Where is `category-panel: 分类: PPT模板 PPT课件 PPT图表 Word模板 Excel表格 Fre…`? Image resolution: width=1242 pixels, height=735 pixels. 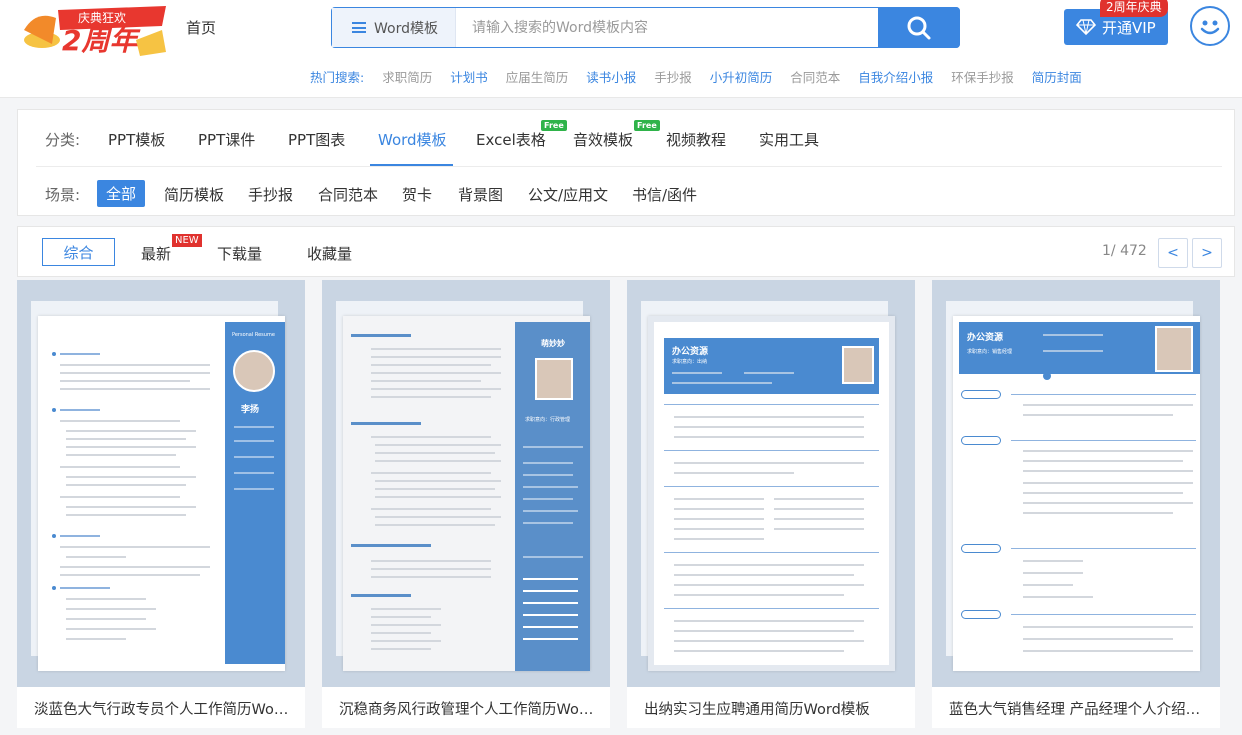 category-panel: 分类: PPT模板 PPT课件 PPT图表 Word模板 Excel表格 Fre… is located at coordinates (626, 162).